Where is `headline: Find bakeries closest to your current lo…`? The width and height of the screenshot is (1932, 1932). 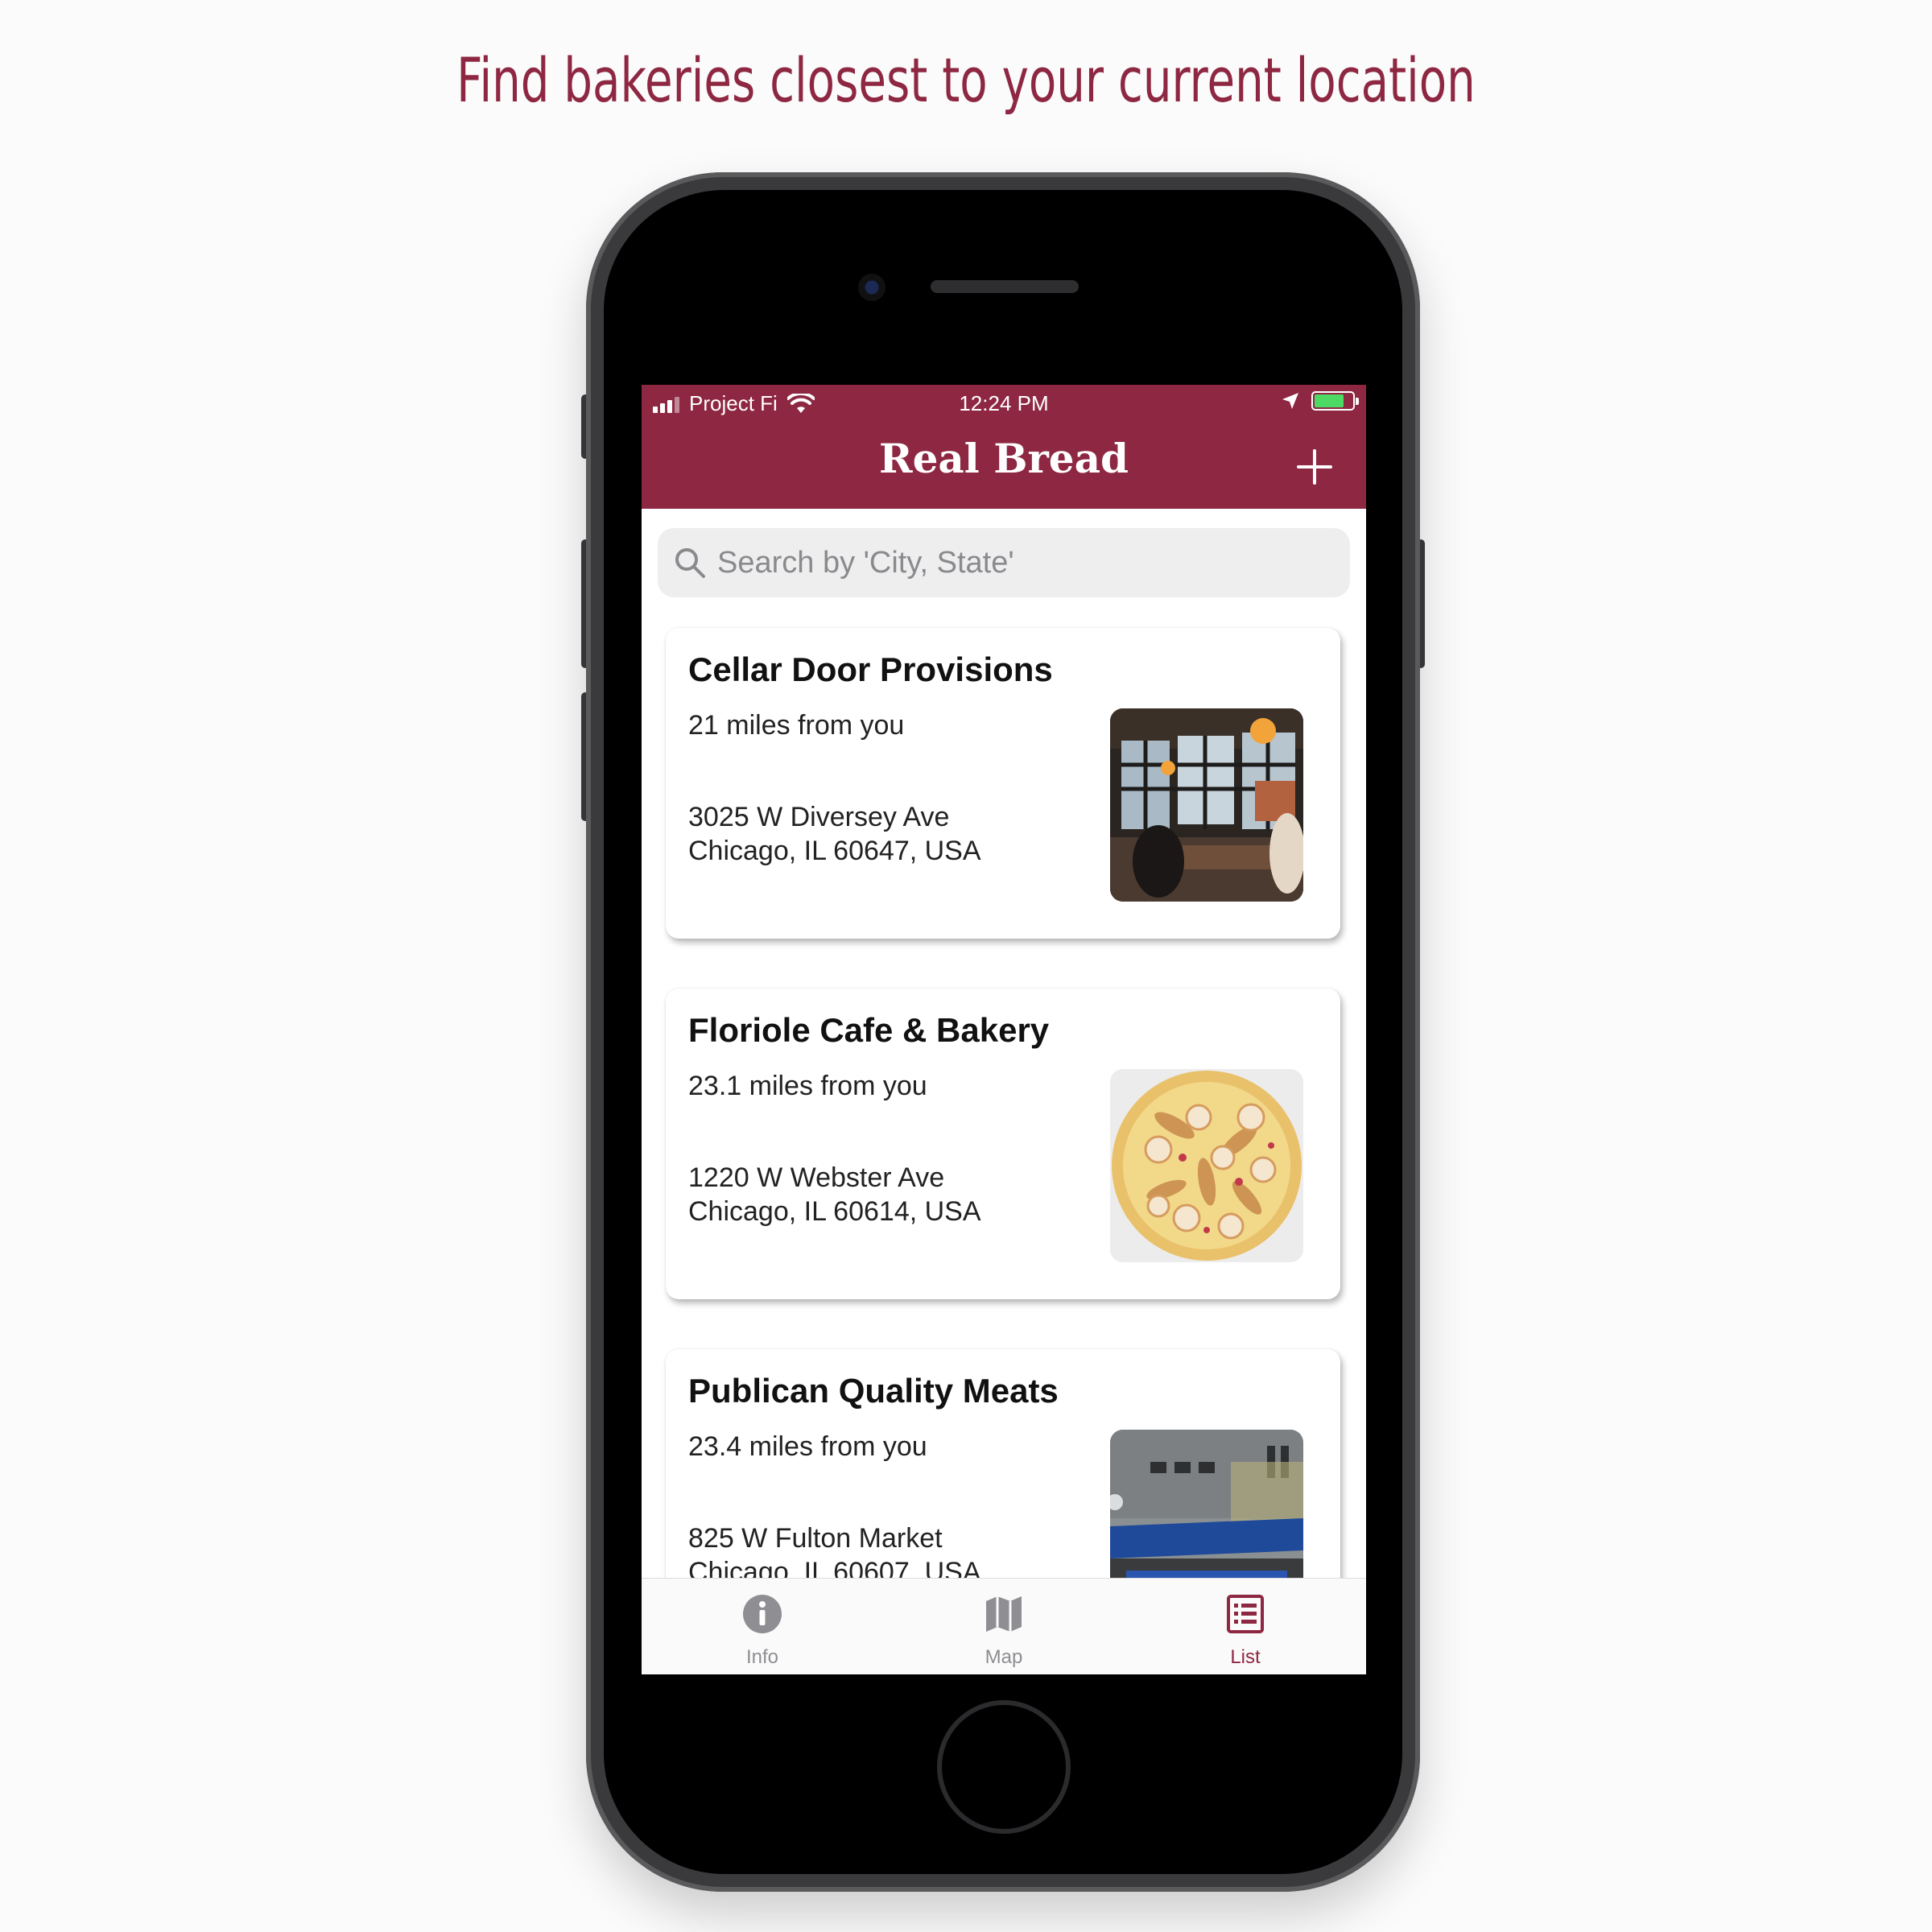 headline: Find bakeries closest to your current lo… is located at coordinates (966, 80).